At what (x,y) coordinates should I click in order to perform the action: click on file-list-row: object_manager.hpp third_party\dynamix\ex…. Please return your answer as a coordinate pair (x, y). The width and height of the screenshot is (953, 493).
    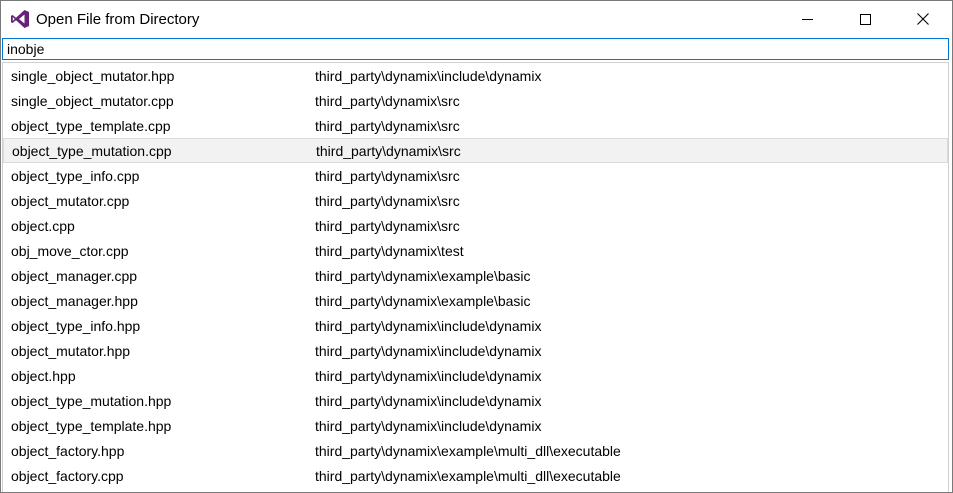
    Looking at the image, I should click on (475, 300).